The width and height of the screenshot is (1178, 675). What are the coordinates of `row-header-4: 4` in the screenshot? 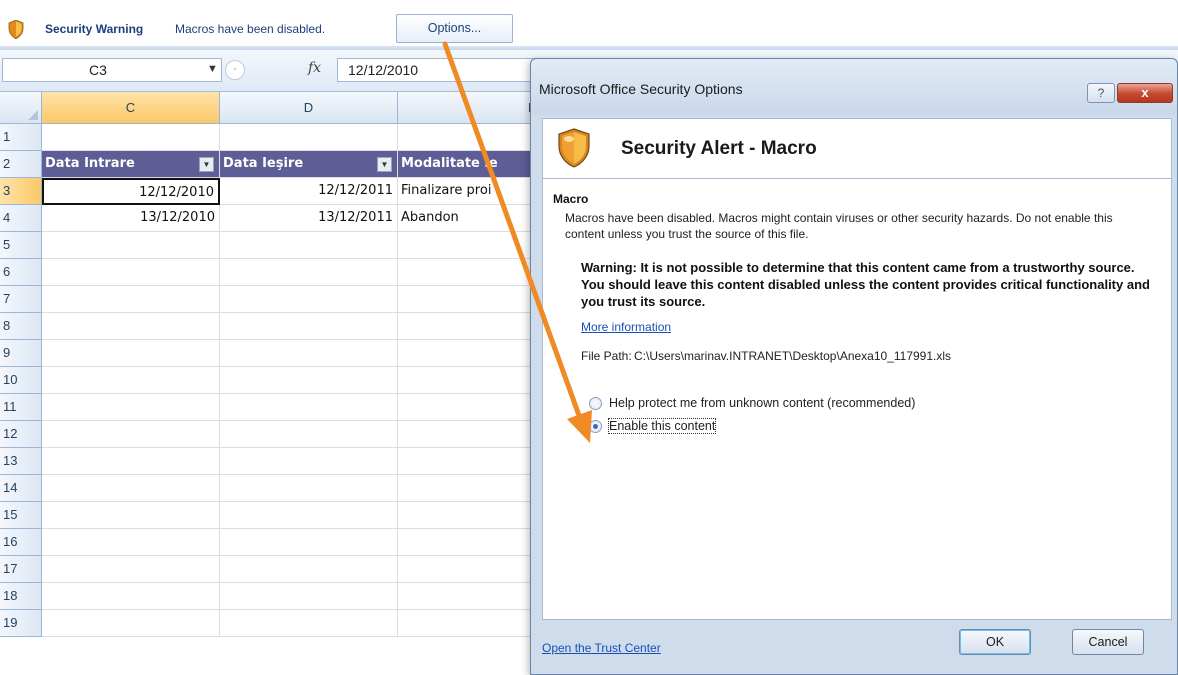 It's located at (21, 218).